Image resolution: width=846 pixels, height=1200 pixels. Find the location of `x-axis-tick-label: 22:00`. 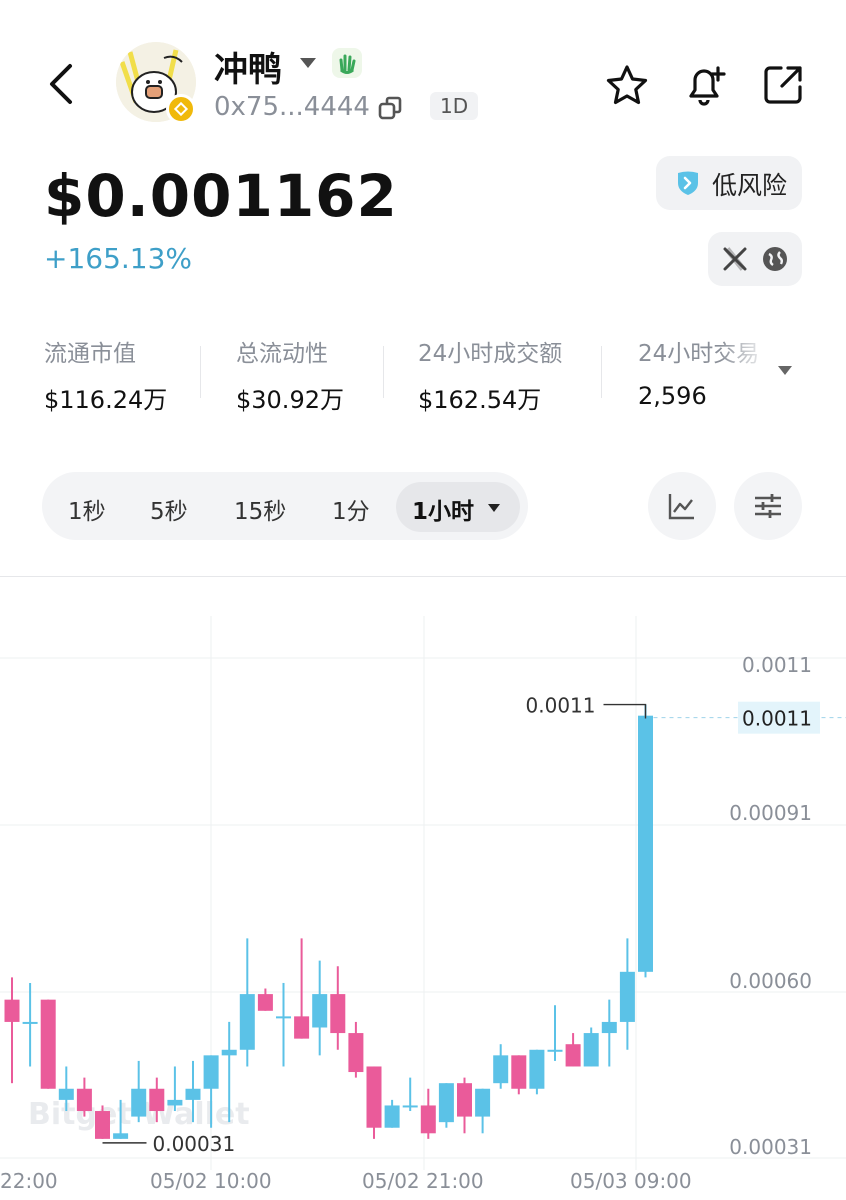

x-axis-tick-label: 22:00 is located at coordinates (29, 1181).